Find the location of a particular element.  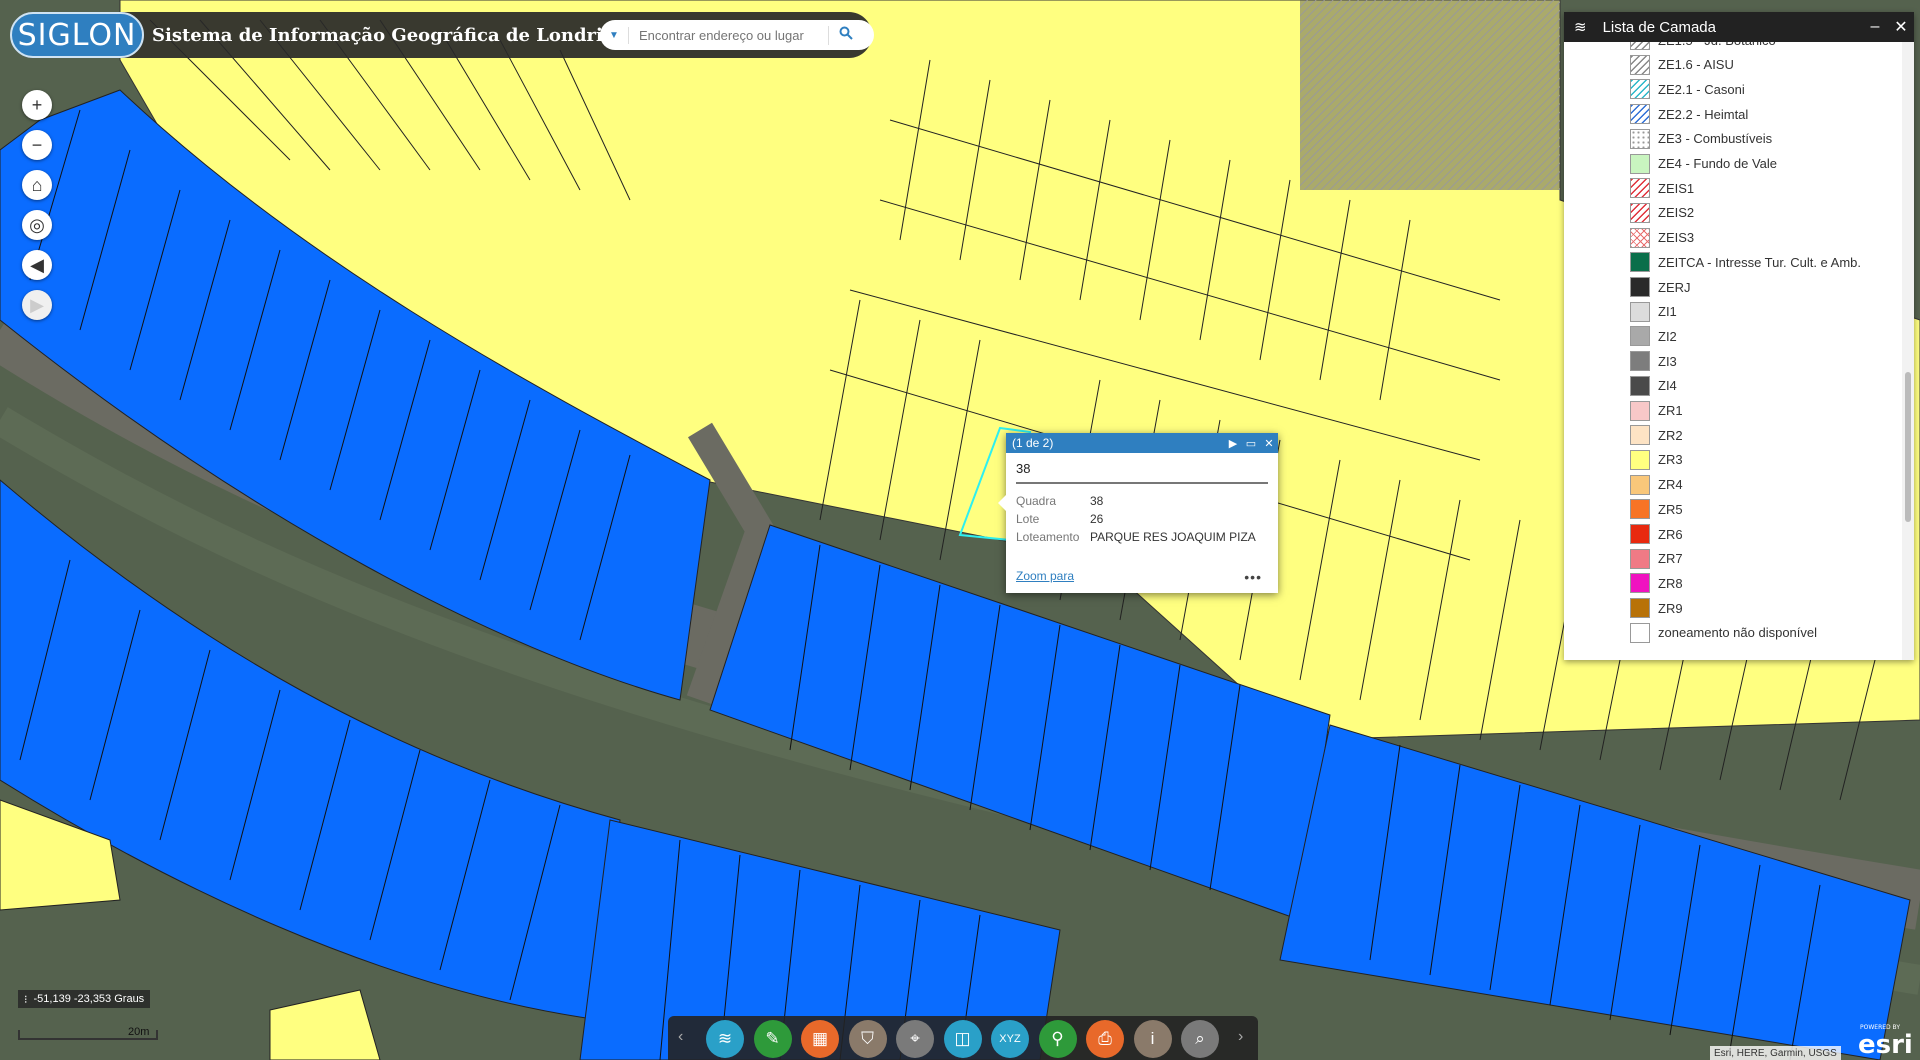

layer-legend-item: ZEITCA - Intresse Tur. Cult. e Amb. is located at coordinates (1745, 262).